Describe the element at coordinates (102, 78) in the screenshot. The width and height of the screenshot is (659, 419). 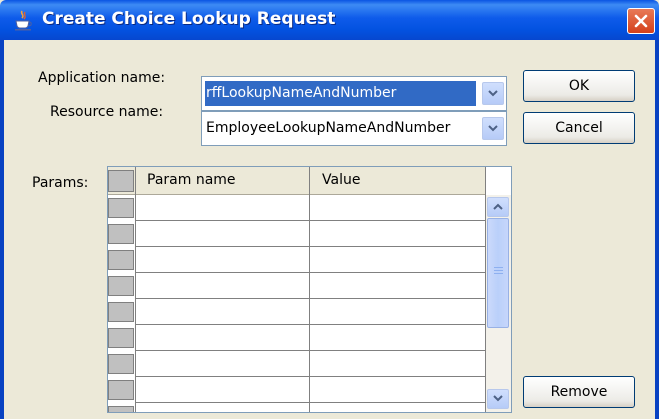
I see `application-name-label: Application name:` at that location.